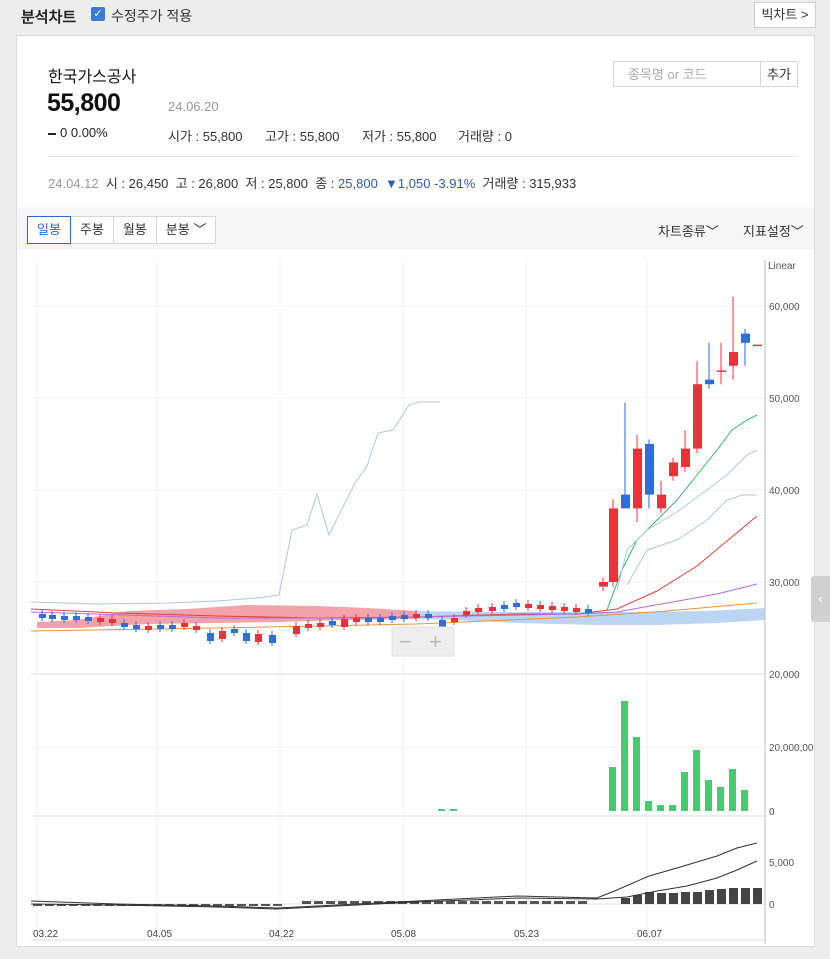  I want to click on search-input: 종목명 or 코드, so click(687, 74).